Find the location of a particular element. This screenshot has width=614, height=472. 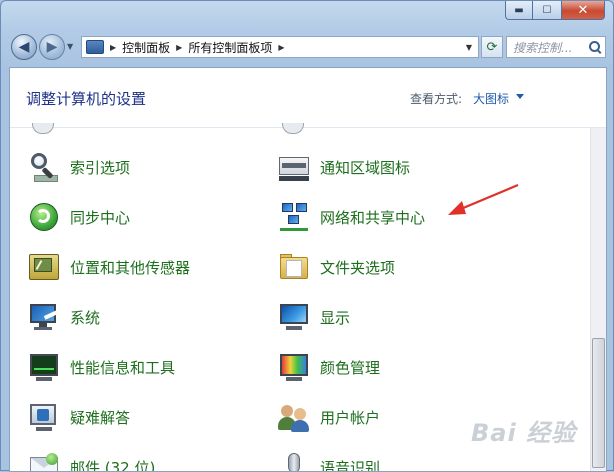

refresh-button: ⟳ is located at coordinates (492, 47).